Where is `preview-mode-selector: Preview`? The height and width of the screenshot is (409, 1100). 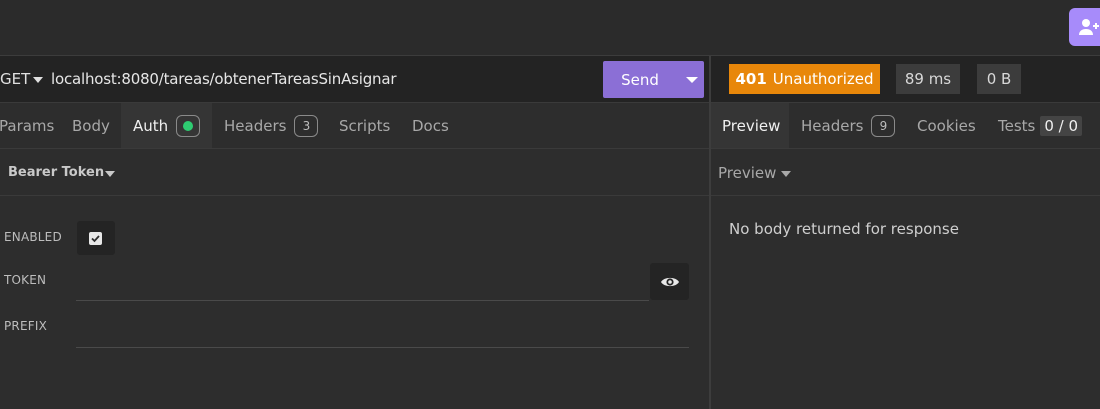
preview-mode-selector: Preview is located at coordinates (905, 172).